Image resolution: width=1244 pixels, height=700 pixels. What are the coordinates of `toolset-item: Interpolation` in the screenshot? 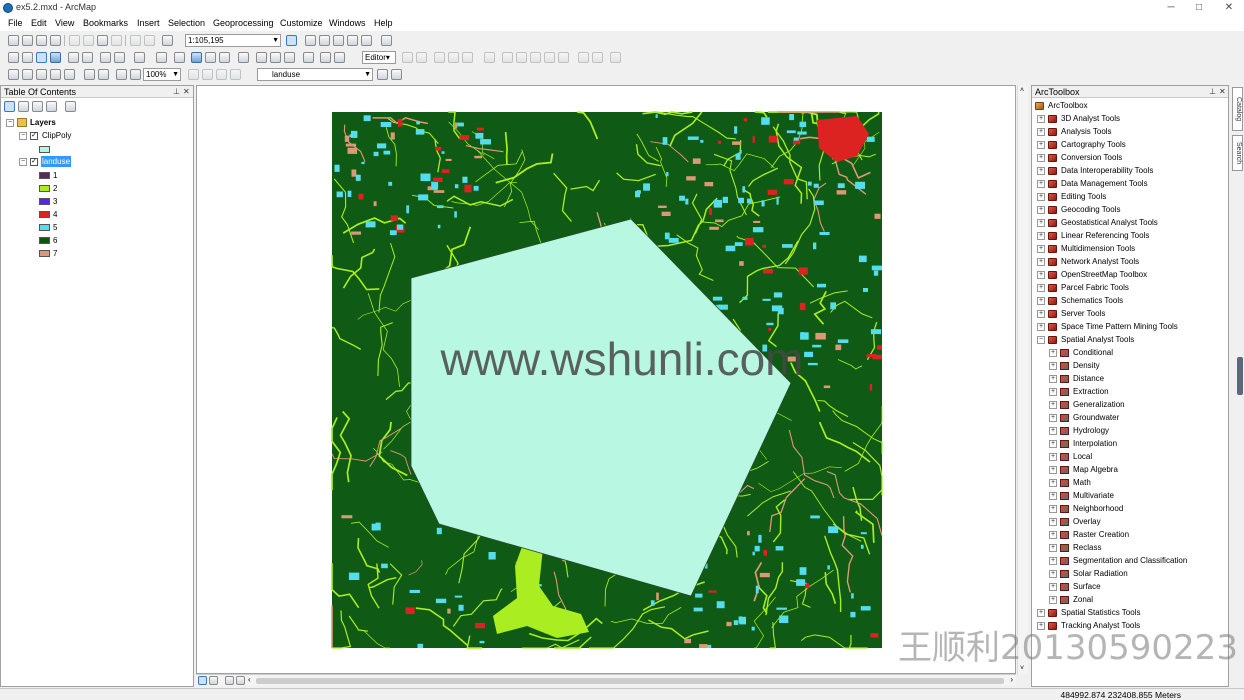 It's located at (1095, 443).